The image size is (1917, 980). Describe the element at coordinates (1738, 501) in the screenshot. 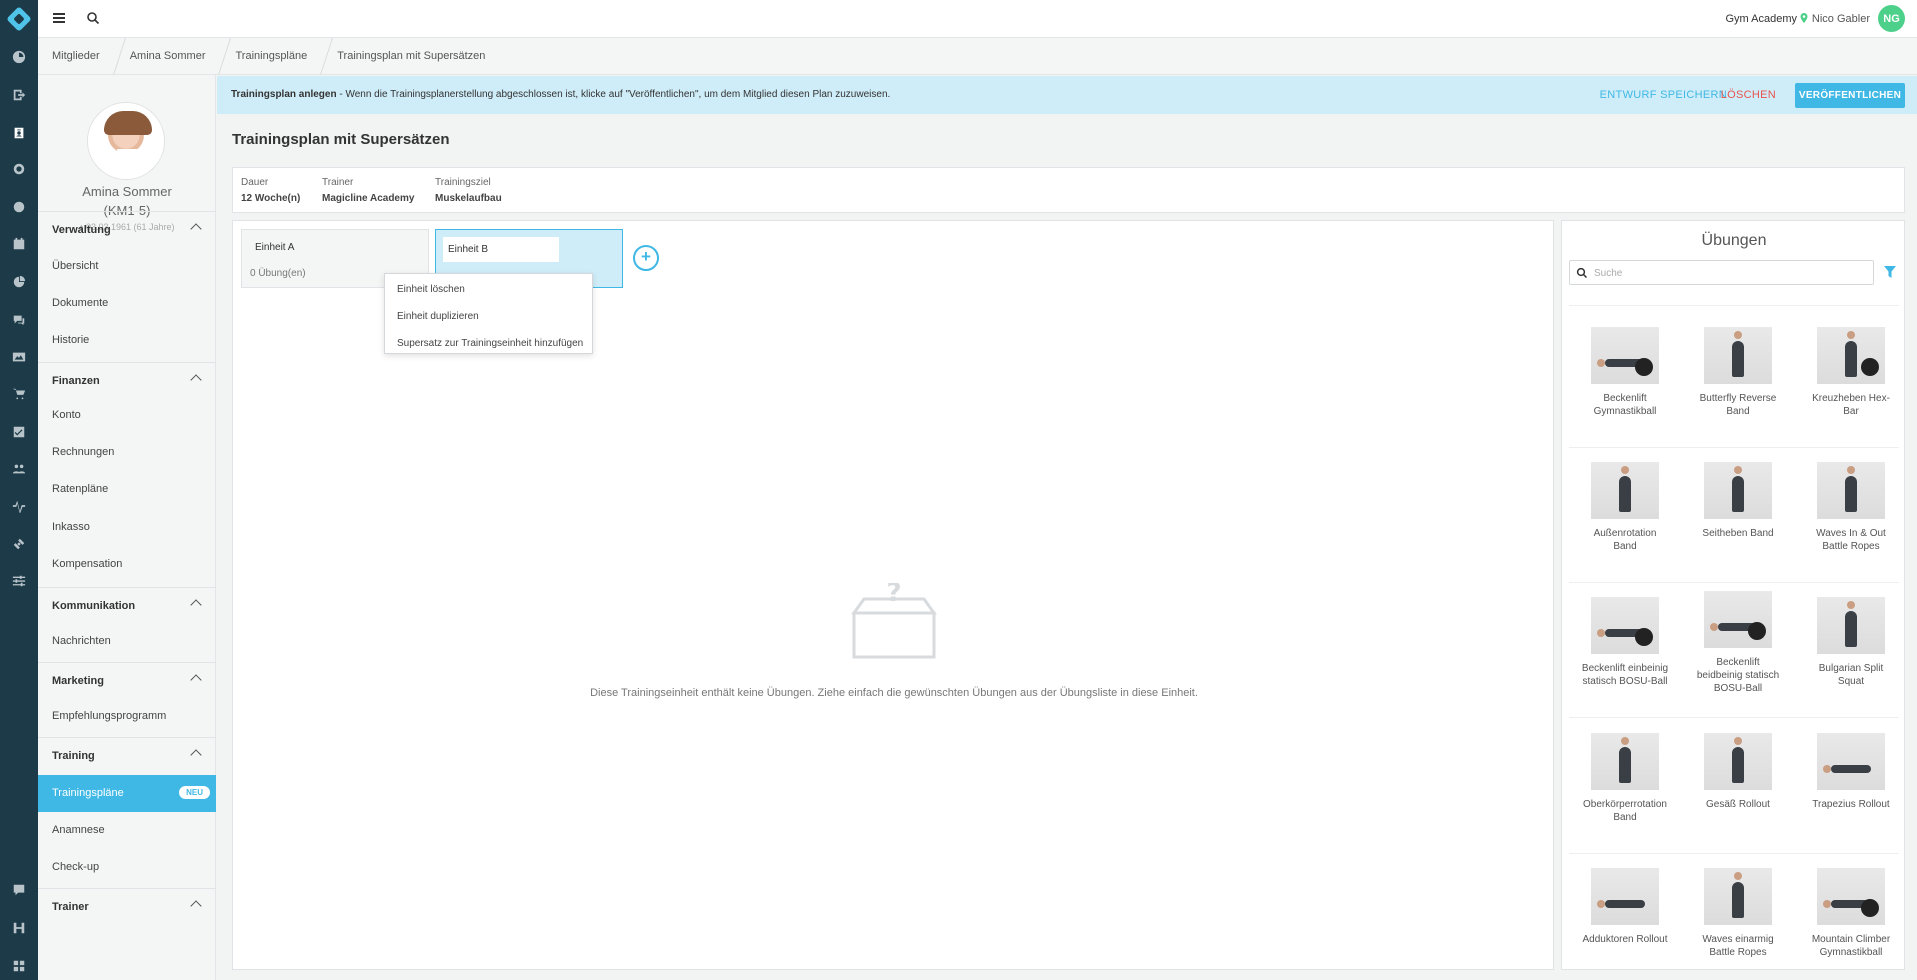

I see `exercise-card: Seitheben Band` at that location.